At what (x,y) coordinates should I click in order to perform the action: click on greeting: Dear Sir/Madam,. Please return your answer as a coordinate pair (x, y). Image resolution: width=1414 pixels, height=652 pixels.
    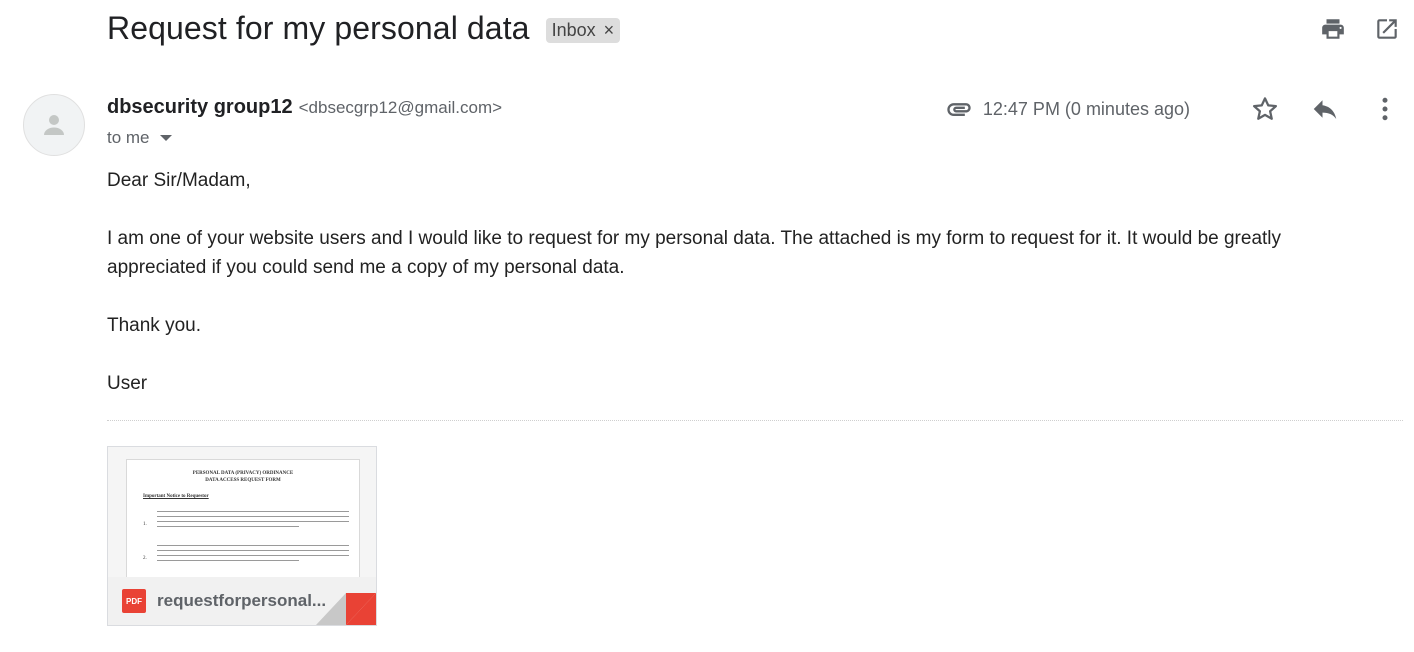
    Looking at the image, I should click on (179, 180).